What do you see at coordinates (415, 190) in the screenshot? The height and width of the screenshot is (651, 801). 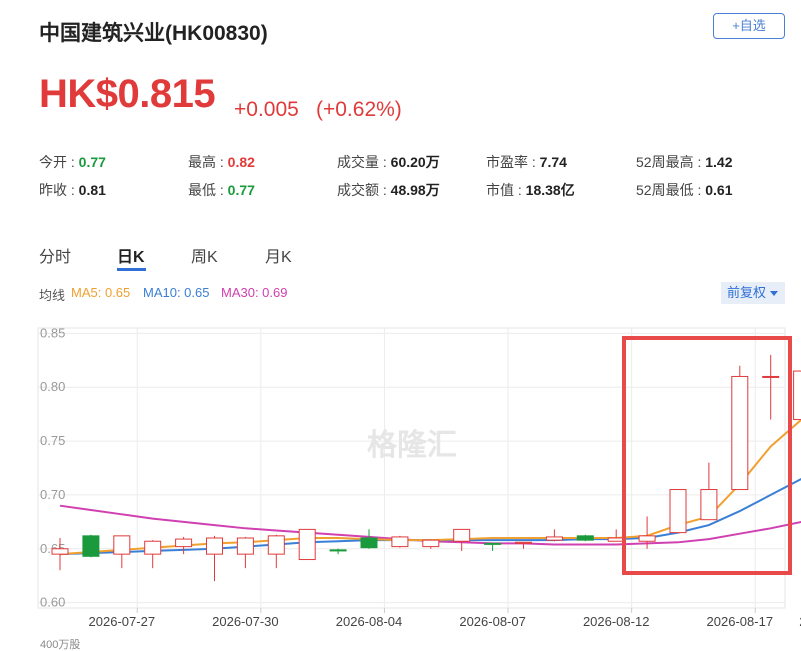 I see `stat-value: 48.98万` at bounding box center [415, 190].